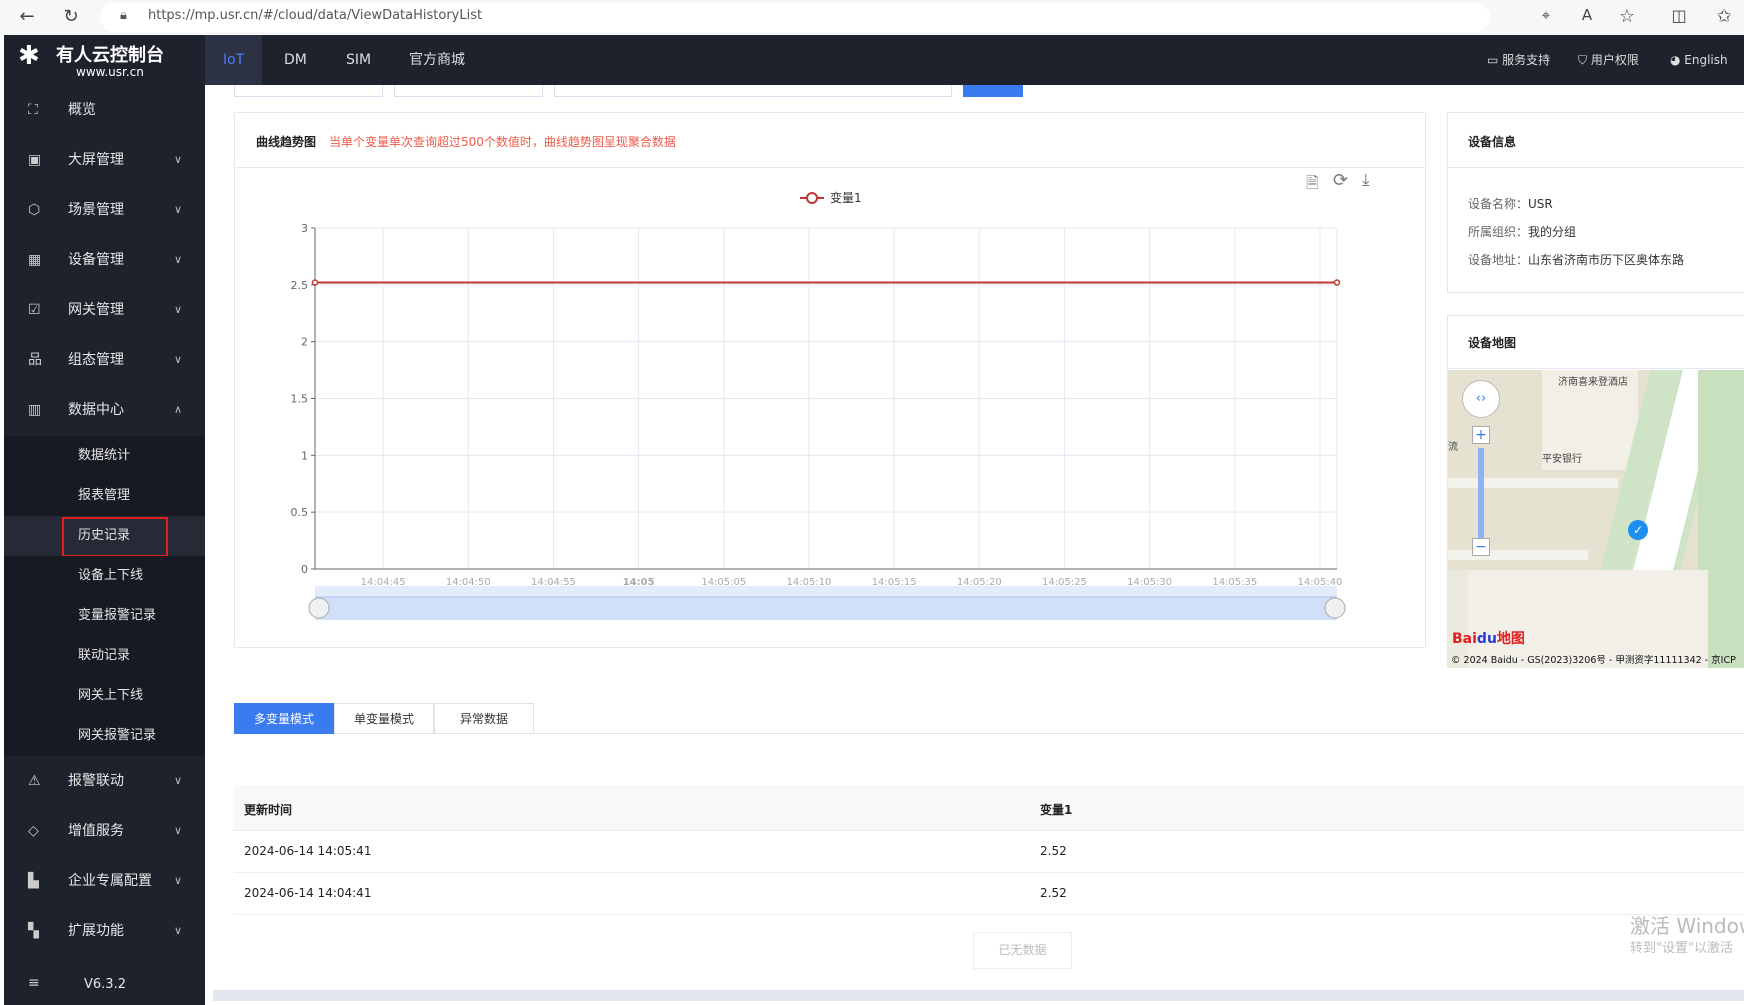 The width and height of the screenshot is (1744, 1005). I want to click on tab-multi-variable: 多变量模式, so click(284, 718).